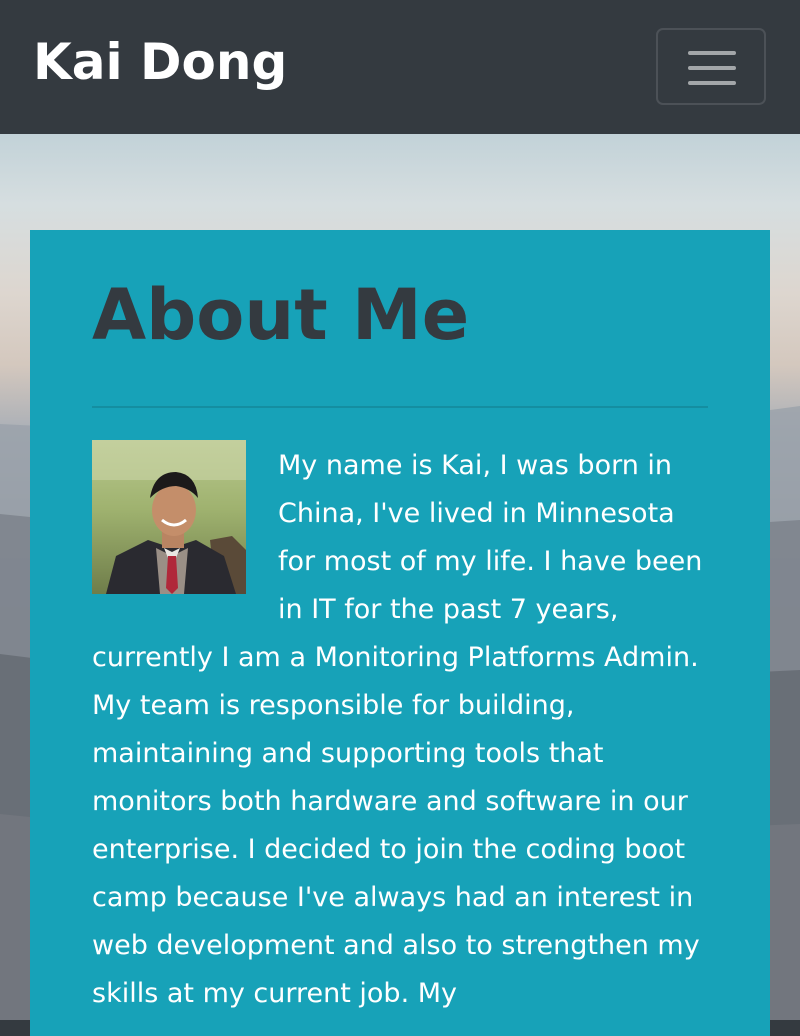 This screenshot has height=1036, width=800. Describe the element at coordinates (711, 66) in the screenshot. I see `menu-toggle-button` at that location.